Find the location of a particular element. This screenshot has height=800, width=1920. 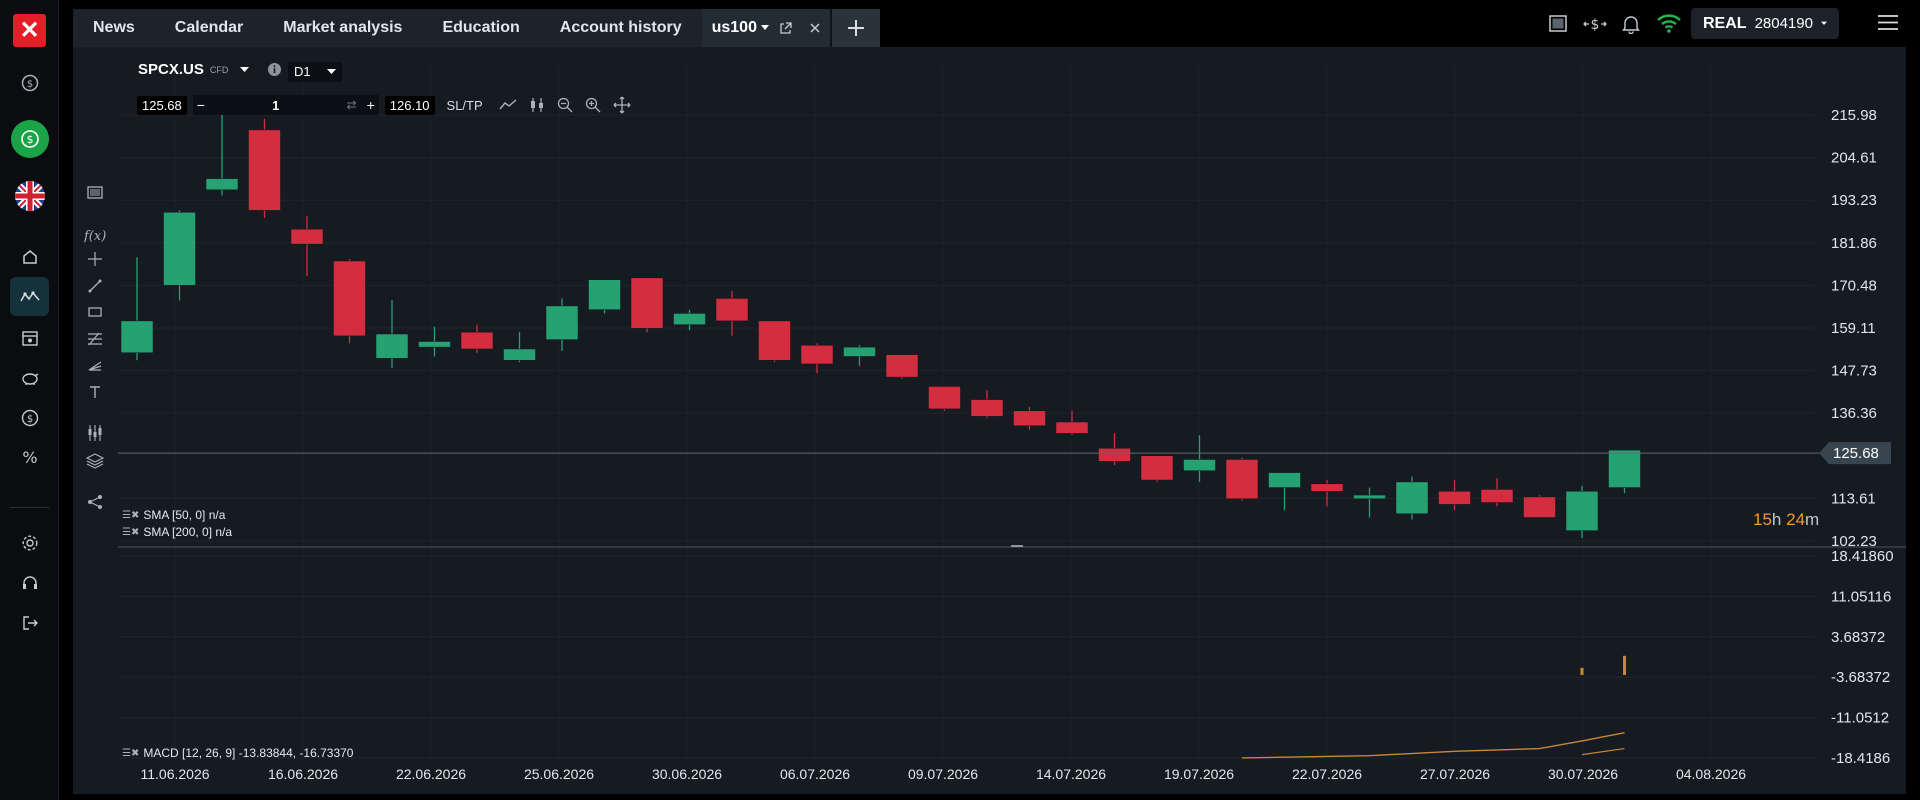

home-icon is located at coordinates (29, 256).